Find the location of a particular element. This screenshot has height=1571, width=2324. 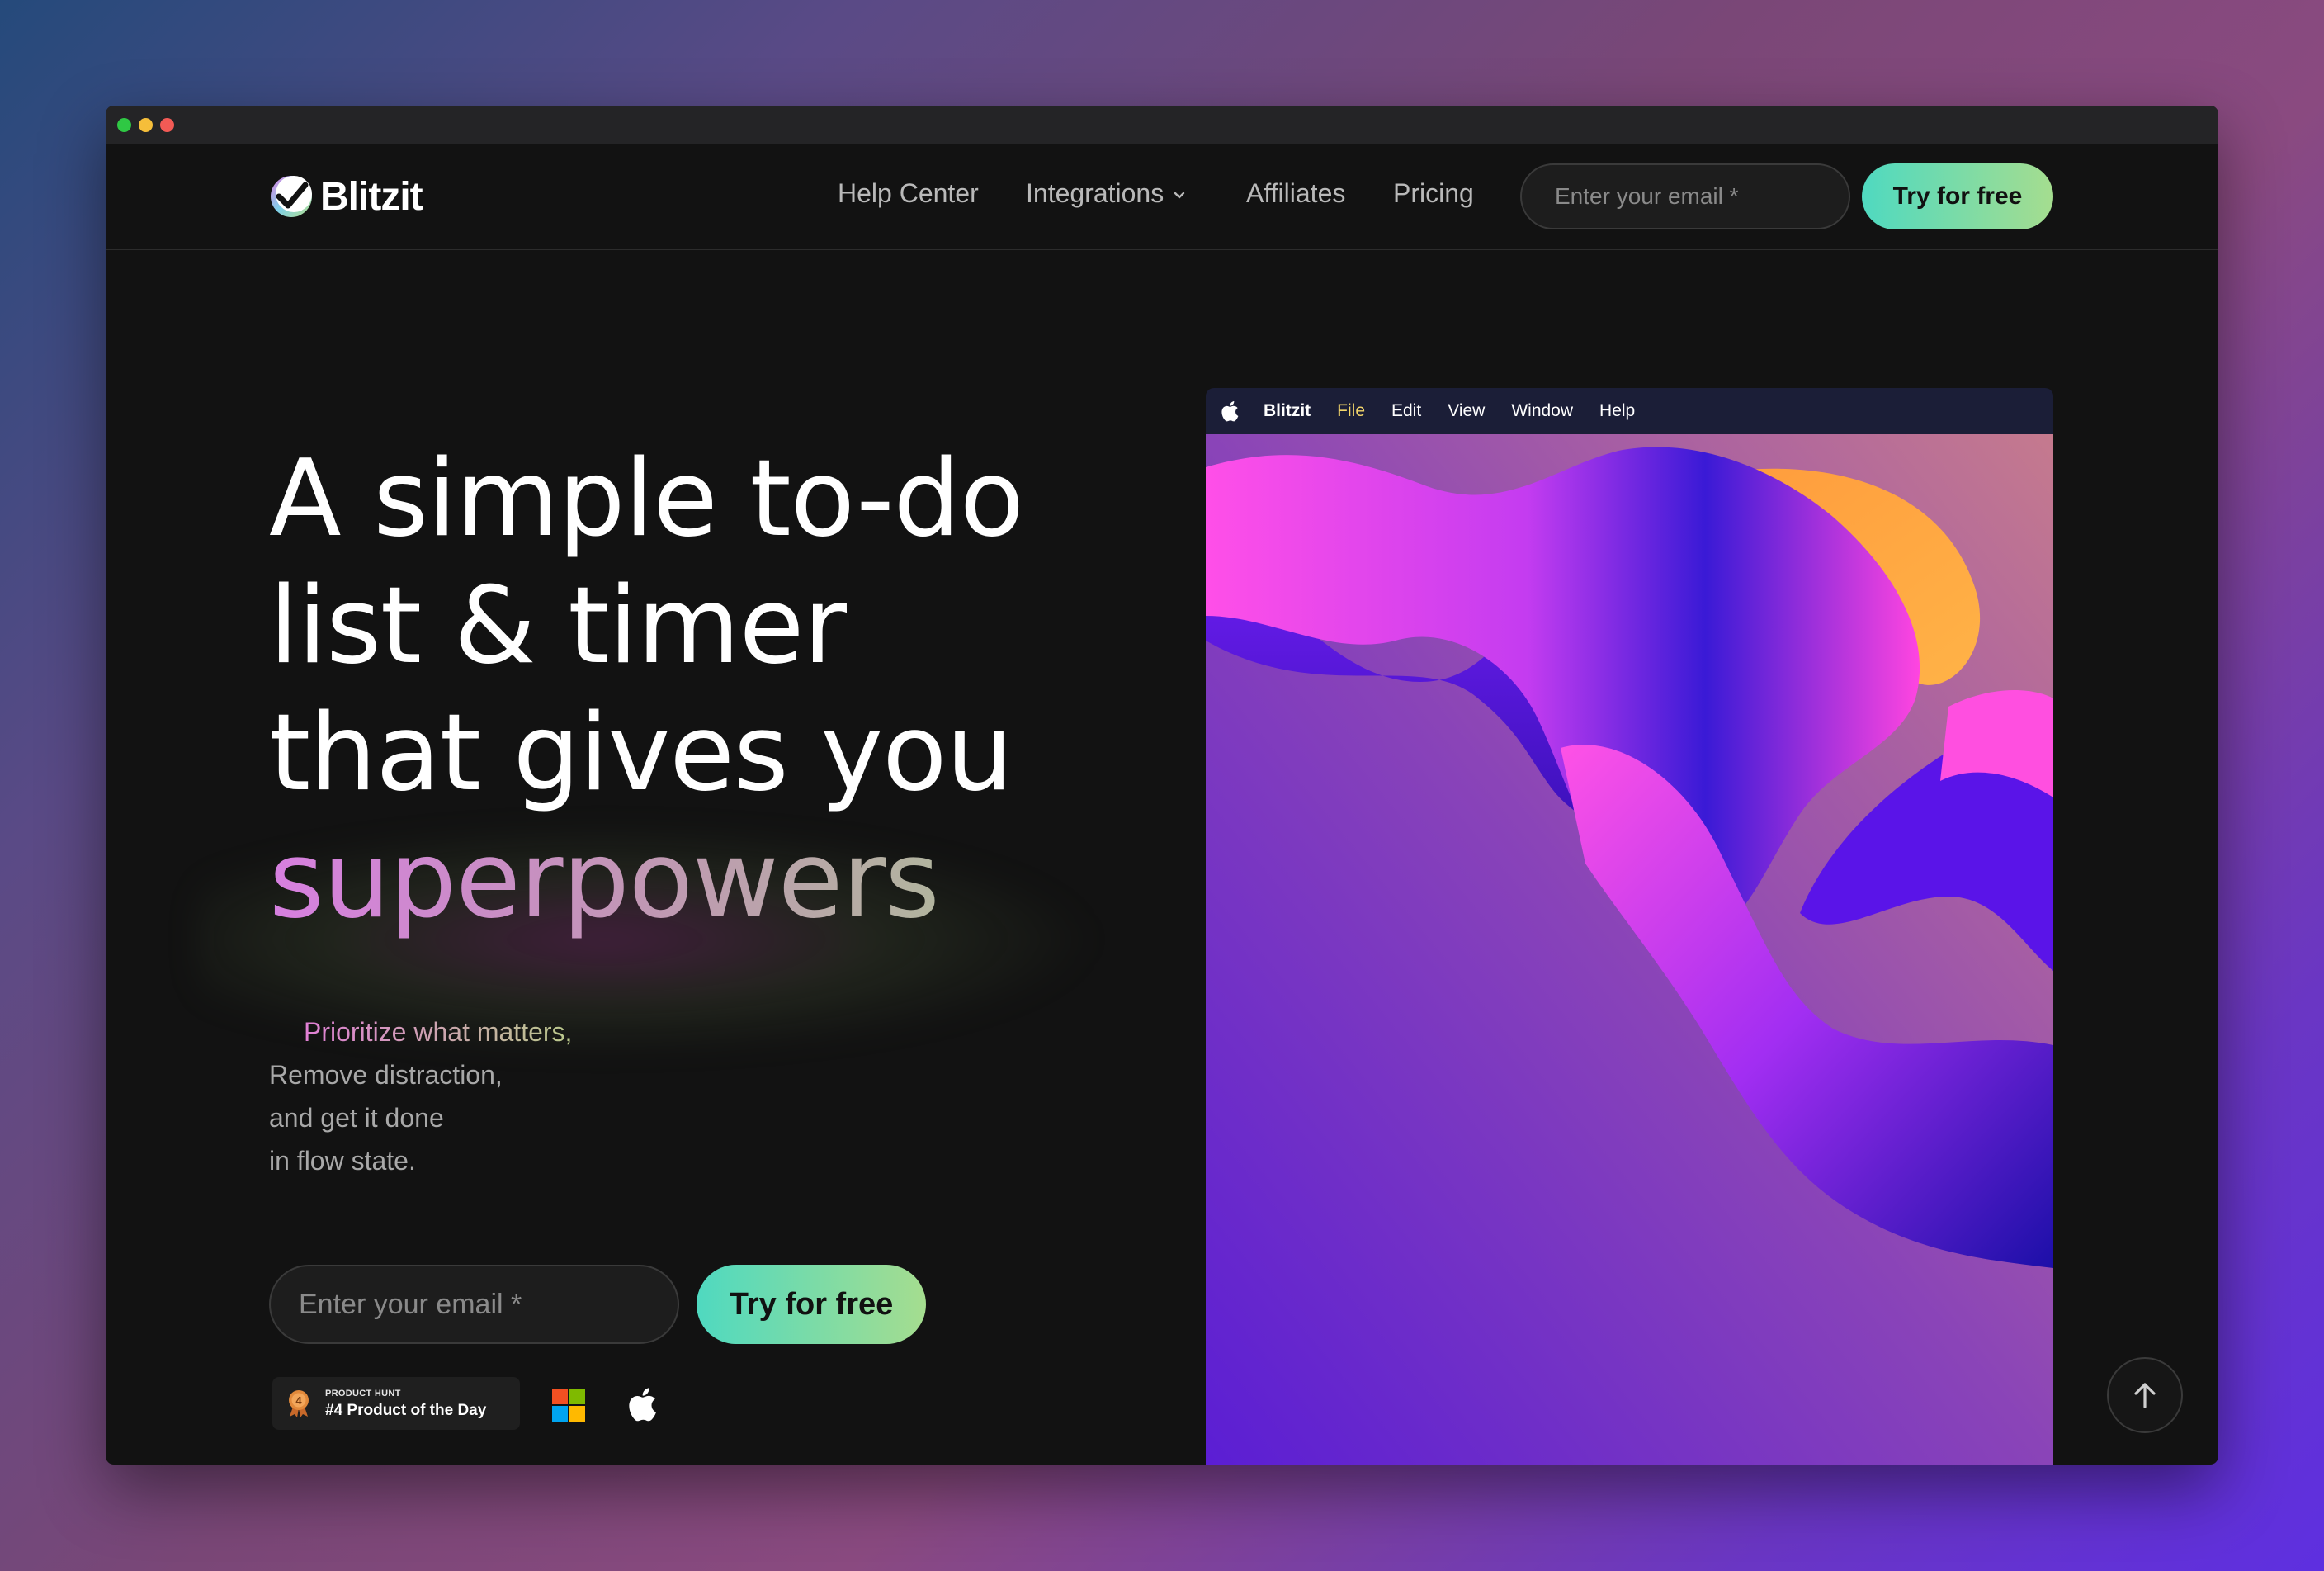

blitzit-logo-icon is located at coordinates (291, 196).